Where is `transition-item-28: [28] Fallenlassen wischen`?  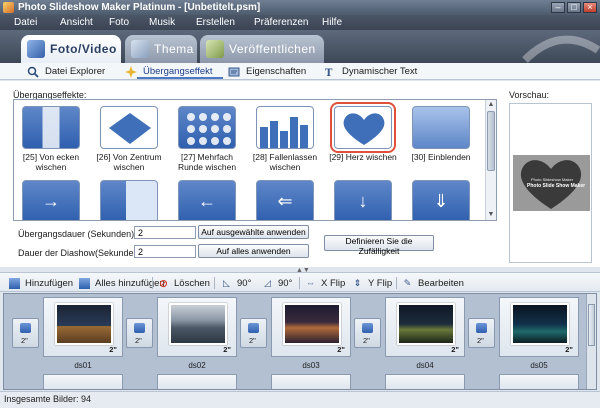 transition-item-28: [28] Fallenlassen wischen is located at coordinates (285, 139).